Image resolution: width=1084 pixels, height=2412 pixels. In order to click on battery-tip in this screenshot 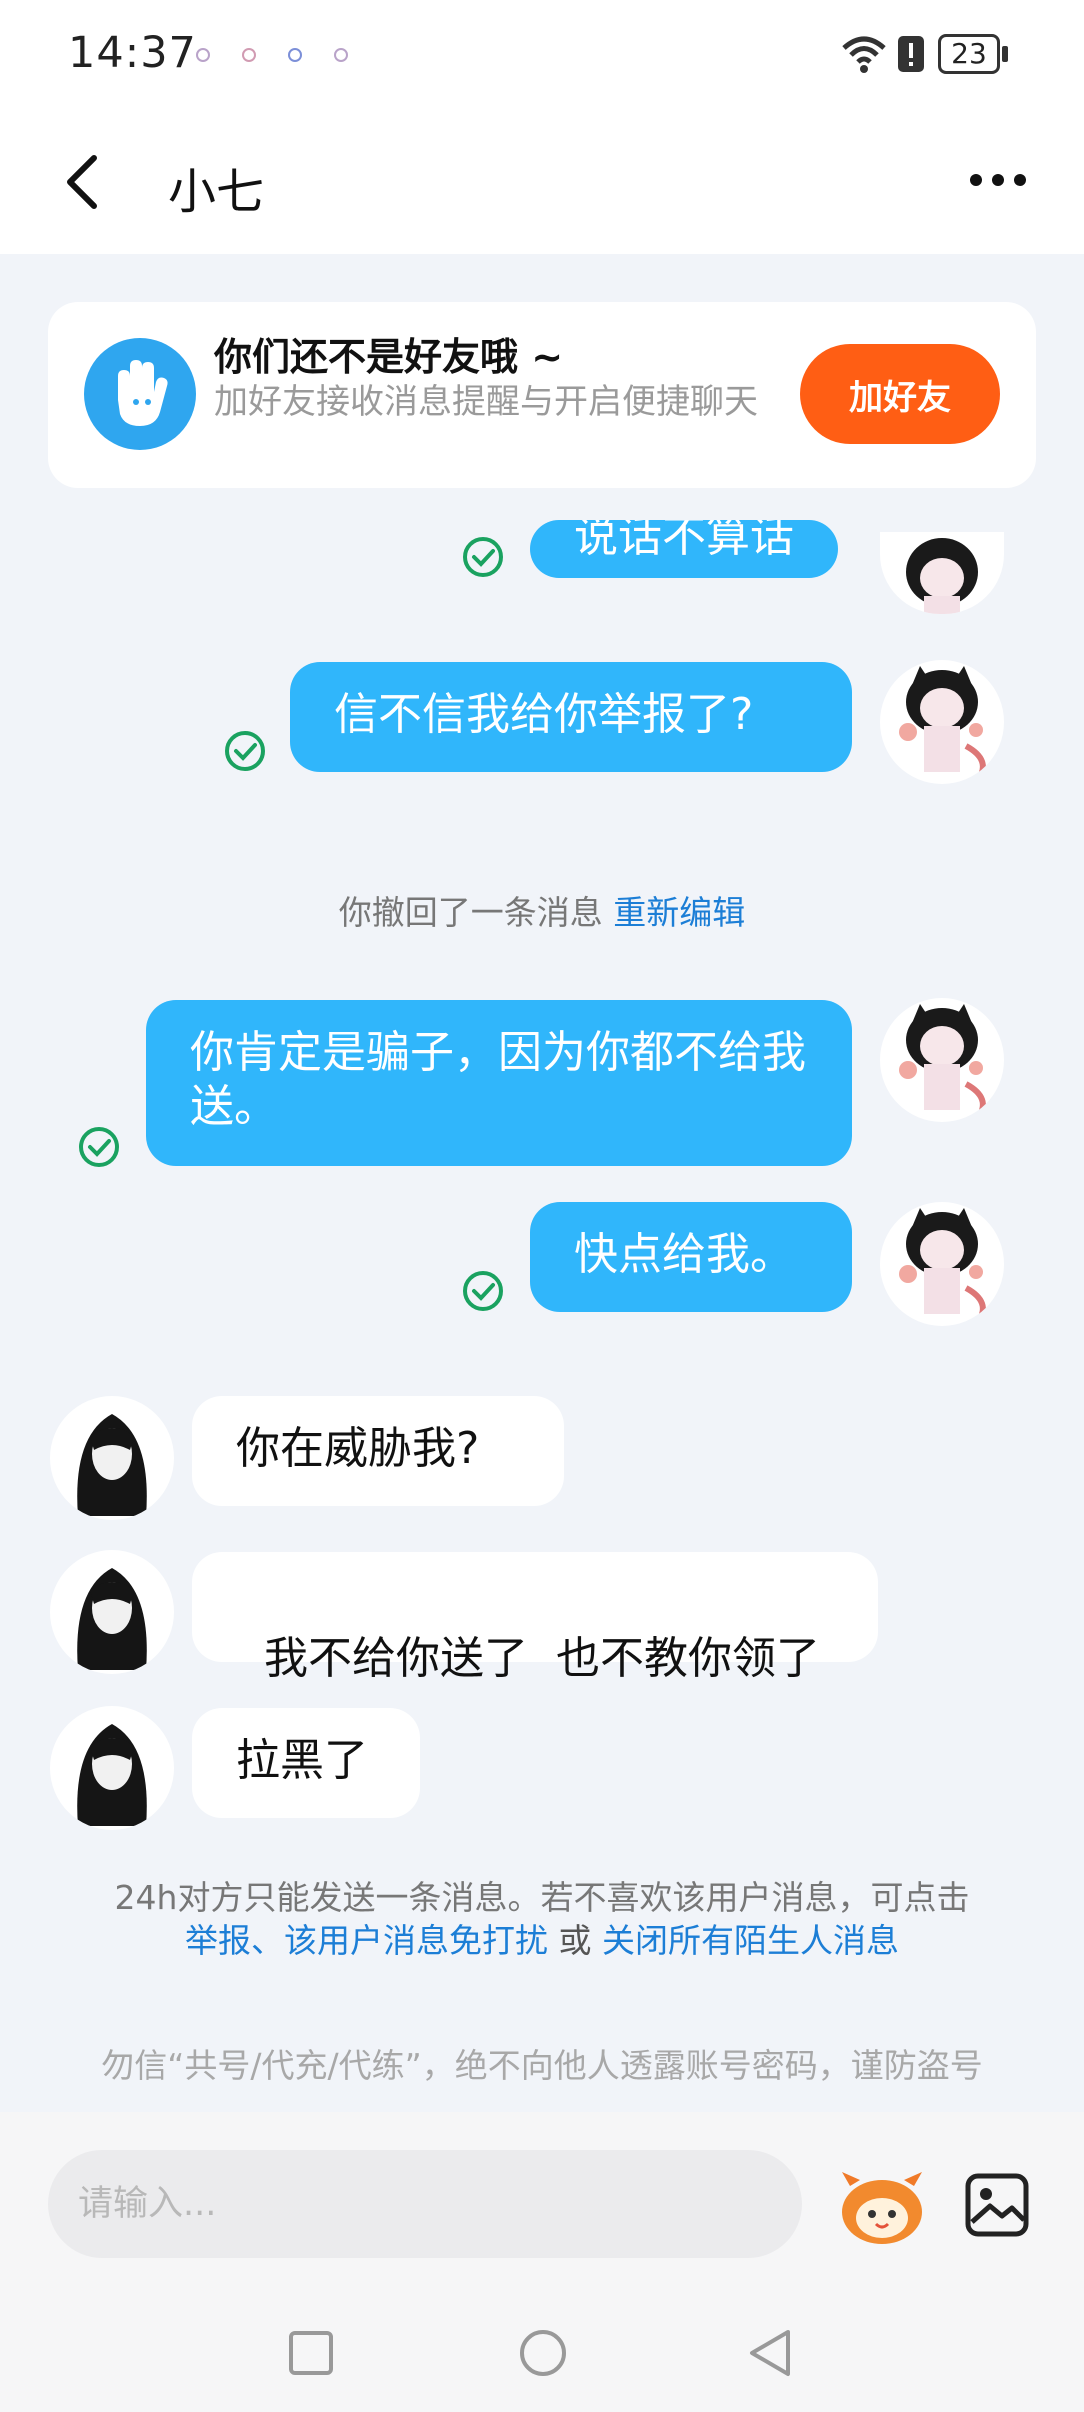, I will do `click(1005, 54)`.